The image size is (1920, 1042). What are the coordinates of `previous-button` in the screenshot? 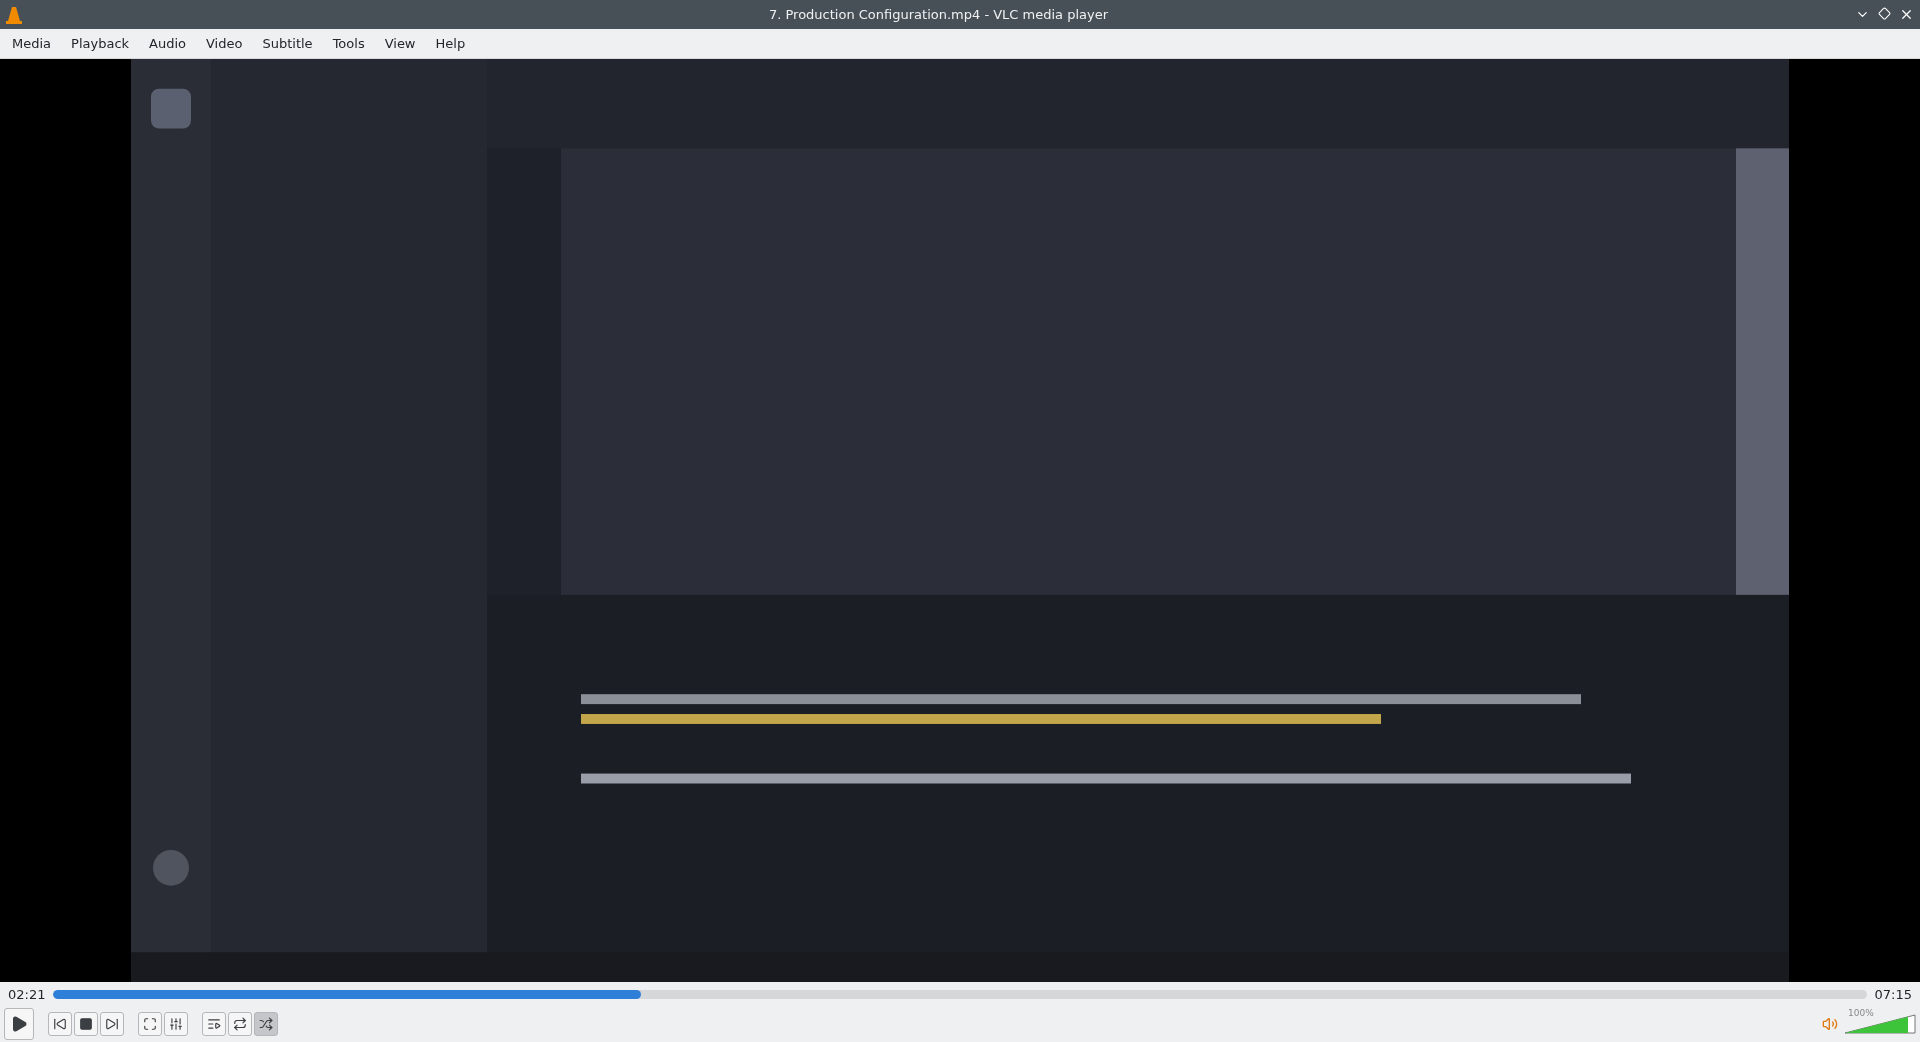 It's located at (60, 1024).